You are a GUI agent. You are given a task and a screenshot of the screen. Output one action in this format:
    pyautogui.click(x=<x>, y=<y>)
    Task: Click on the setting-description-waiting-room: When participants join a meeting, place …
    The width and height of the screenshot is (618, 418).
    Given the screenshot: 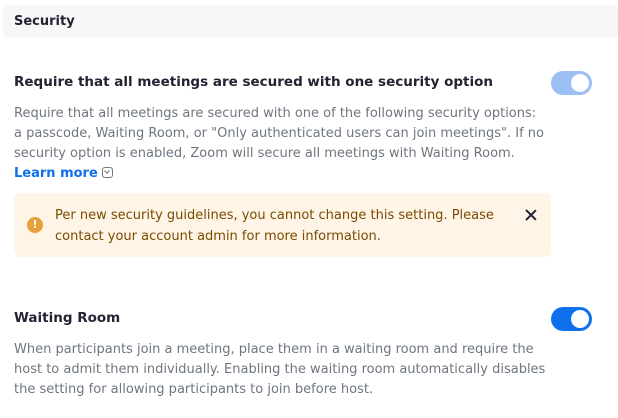 What is the action you would take?
    pyautogui.click(x=280, y=369)
    